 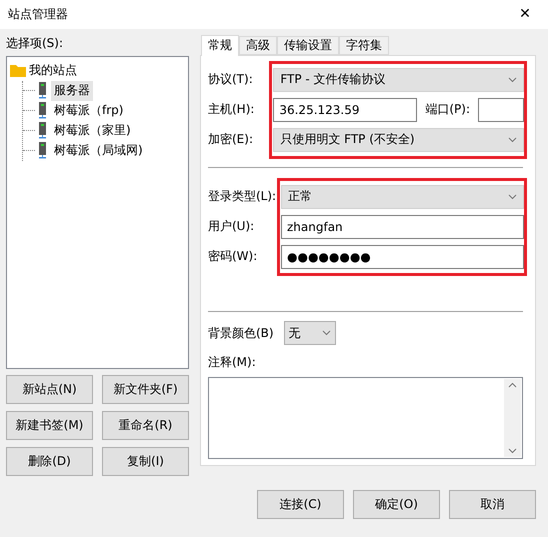 I want to click on input-field: ●●●●●●●●, so click(x=402, y=256).